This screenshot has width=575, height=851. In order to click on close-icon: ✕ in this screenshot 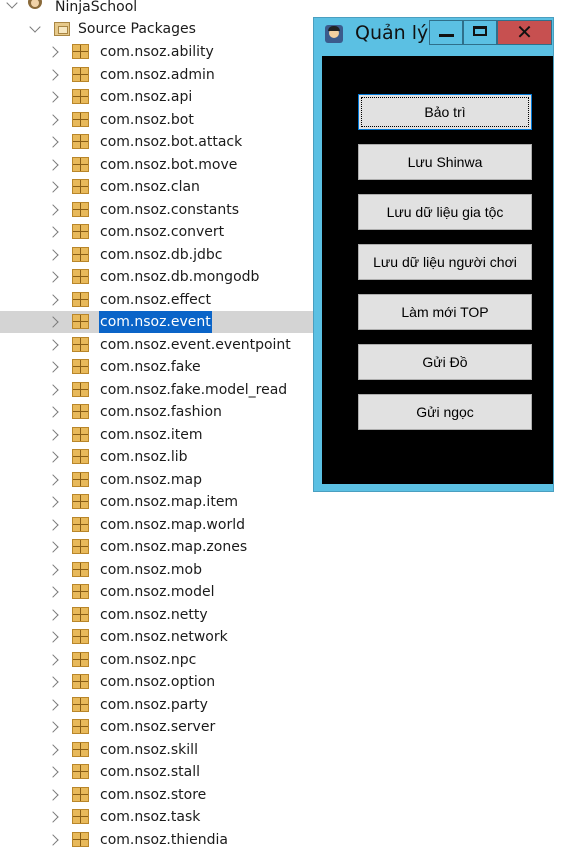, I will do `click(524, 32)`.